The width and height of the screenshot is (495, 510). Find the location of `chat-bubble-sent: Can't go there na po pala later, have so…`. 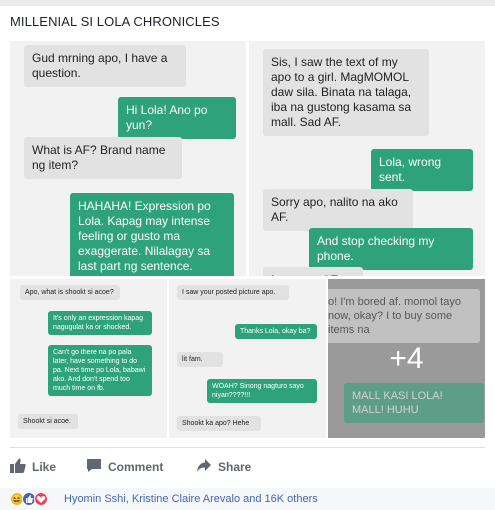

chat-bubble-sent: Can't go there na po pala later, have so… is located at coordinates (100, 370).